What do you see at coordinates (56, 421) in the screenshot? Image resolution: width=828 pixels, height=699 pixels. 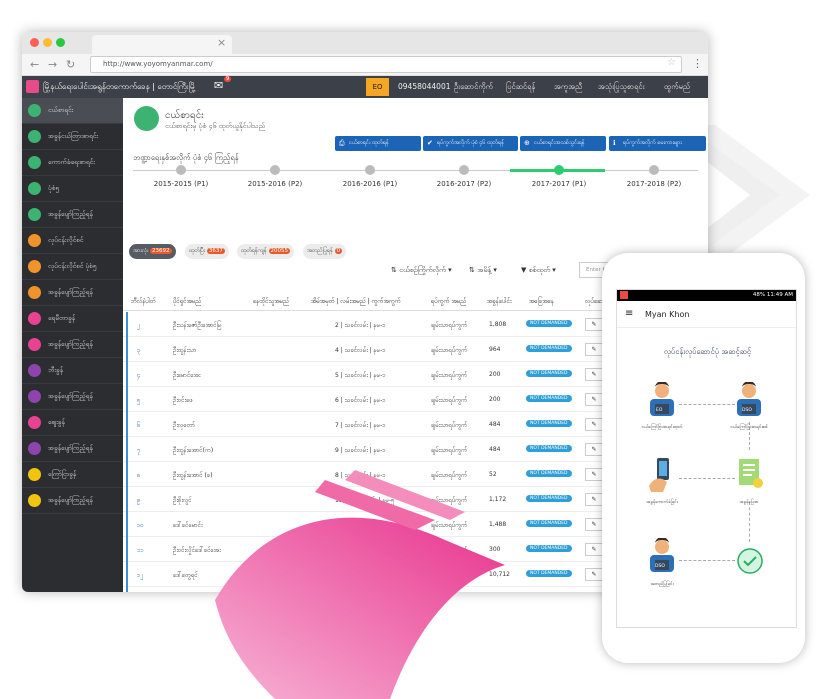 I see `sidebar-item-label: ဈေးခွန်` at bounding box center [56, 421].